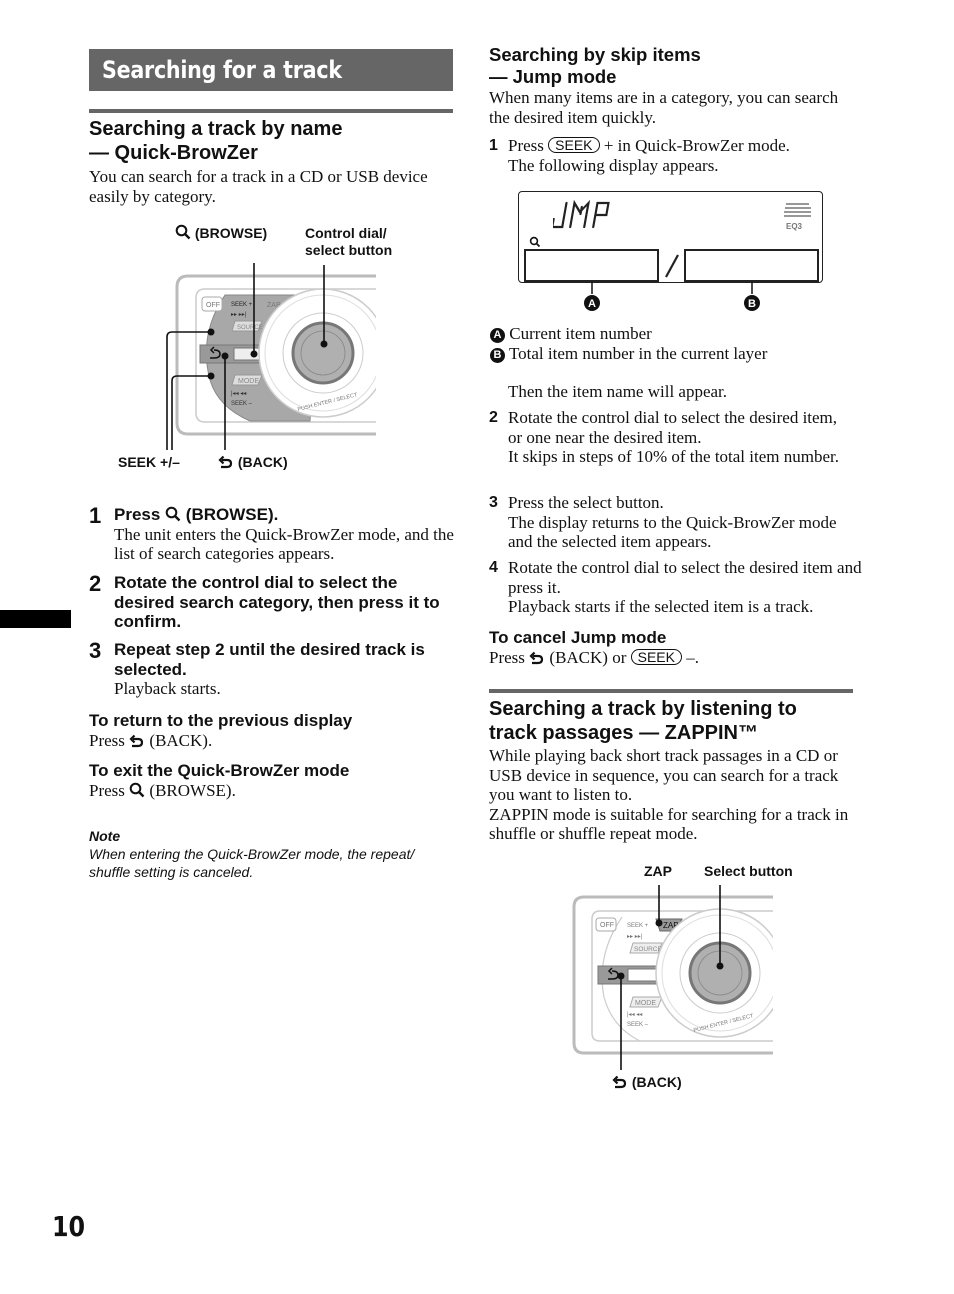  What do you see at coordinates (497, 335) in the screenshot?
I see `marker-a-icon: A` at bounding box center [497, 335].